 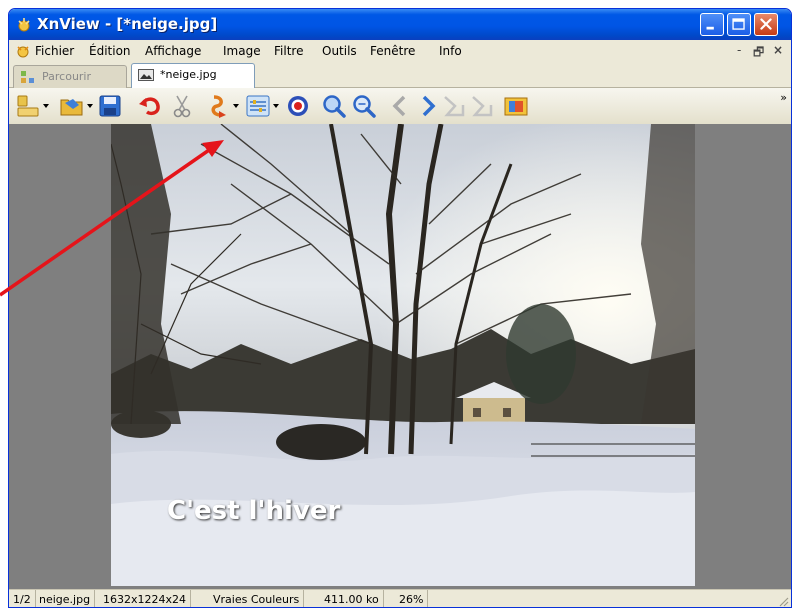 I want to click on maximize-icon, so click(x=738, y=24).